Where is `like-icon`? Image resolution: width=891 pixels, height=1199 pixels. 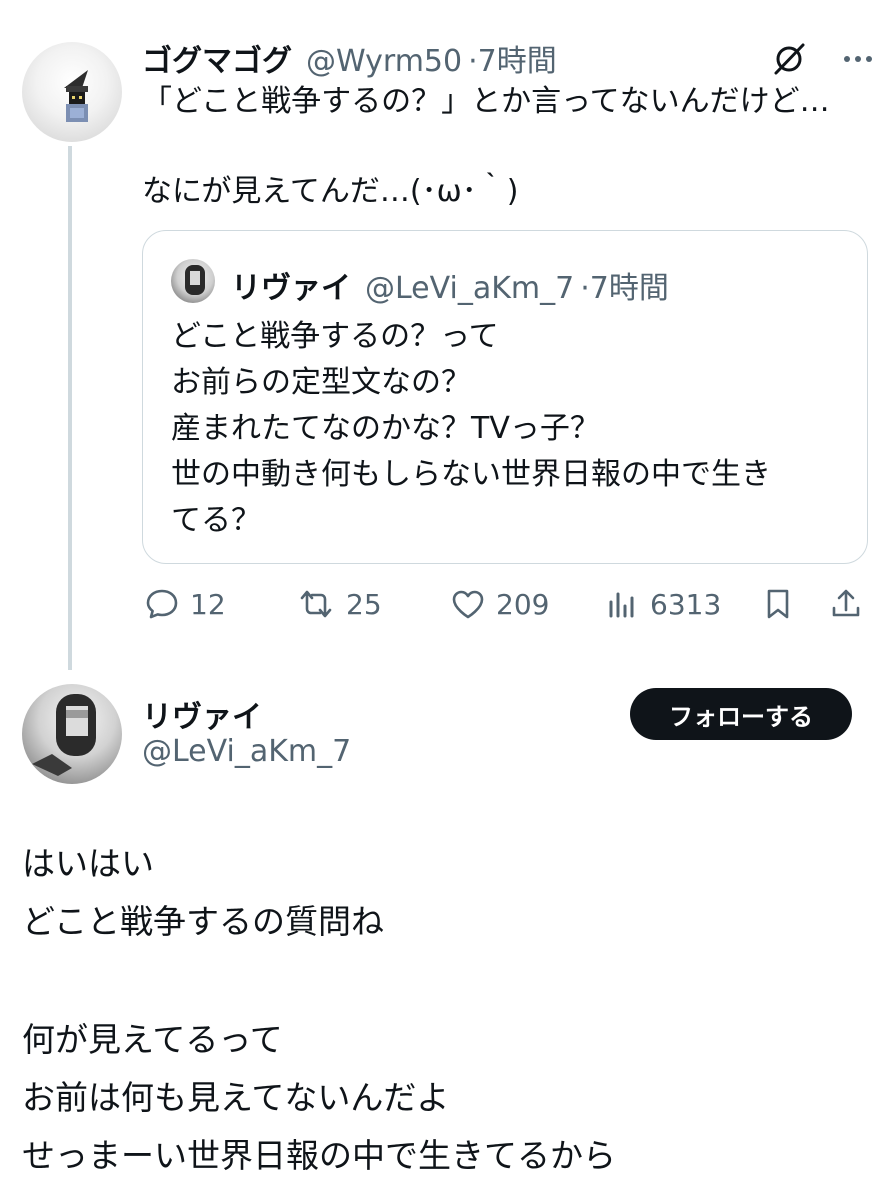 like-icon is located at coordinates (468, 604).